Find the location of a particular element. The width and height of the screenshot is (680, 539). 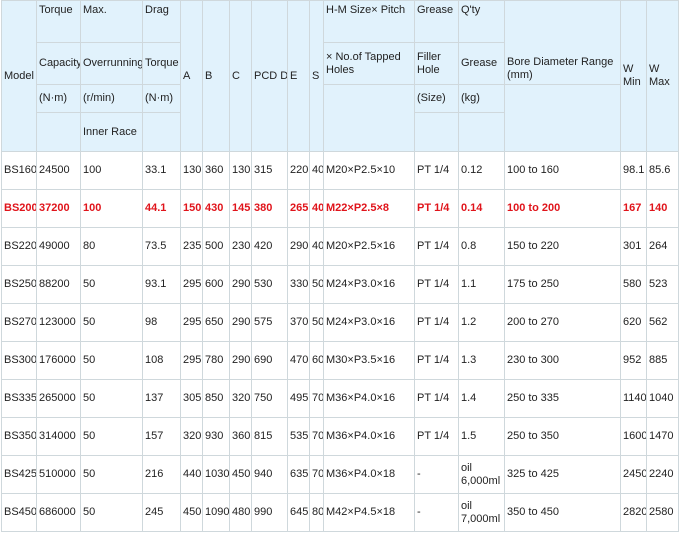

cell-bore: 230 to 300 is located at coordinates (562, 360).